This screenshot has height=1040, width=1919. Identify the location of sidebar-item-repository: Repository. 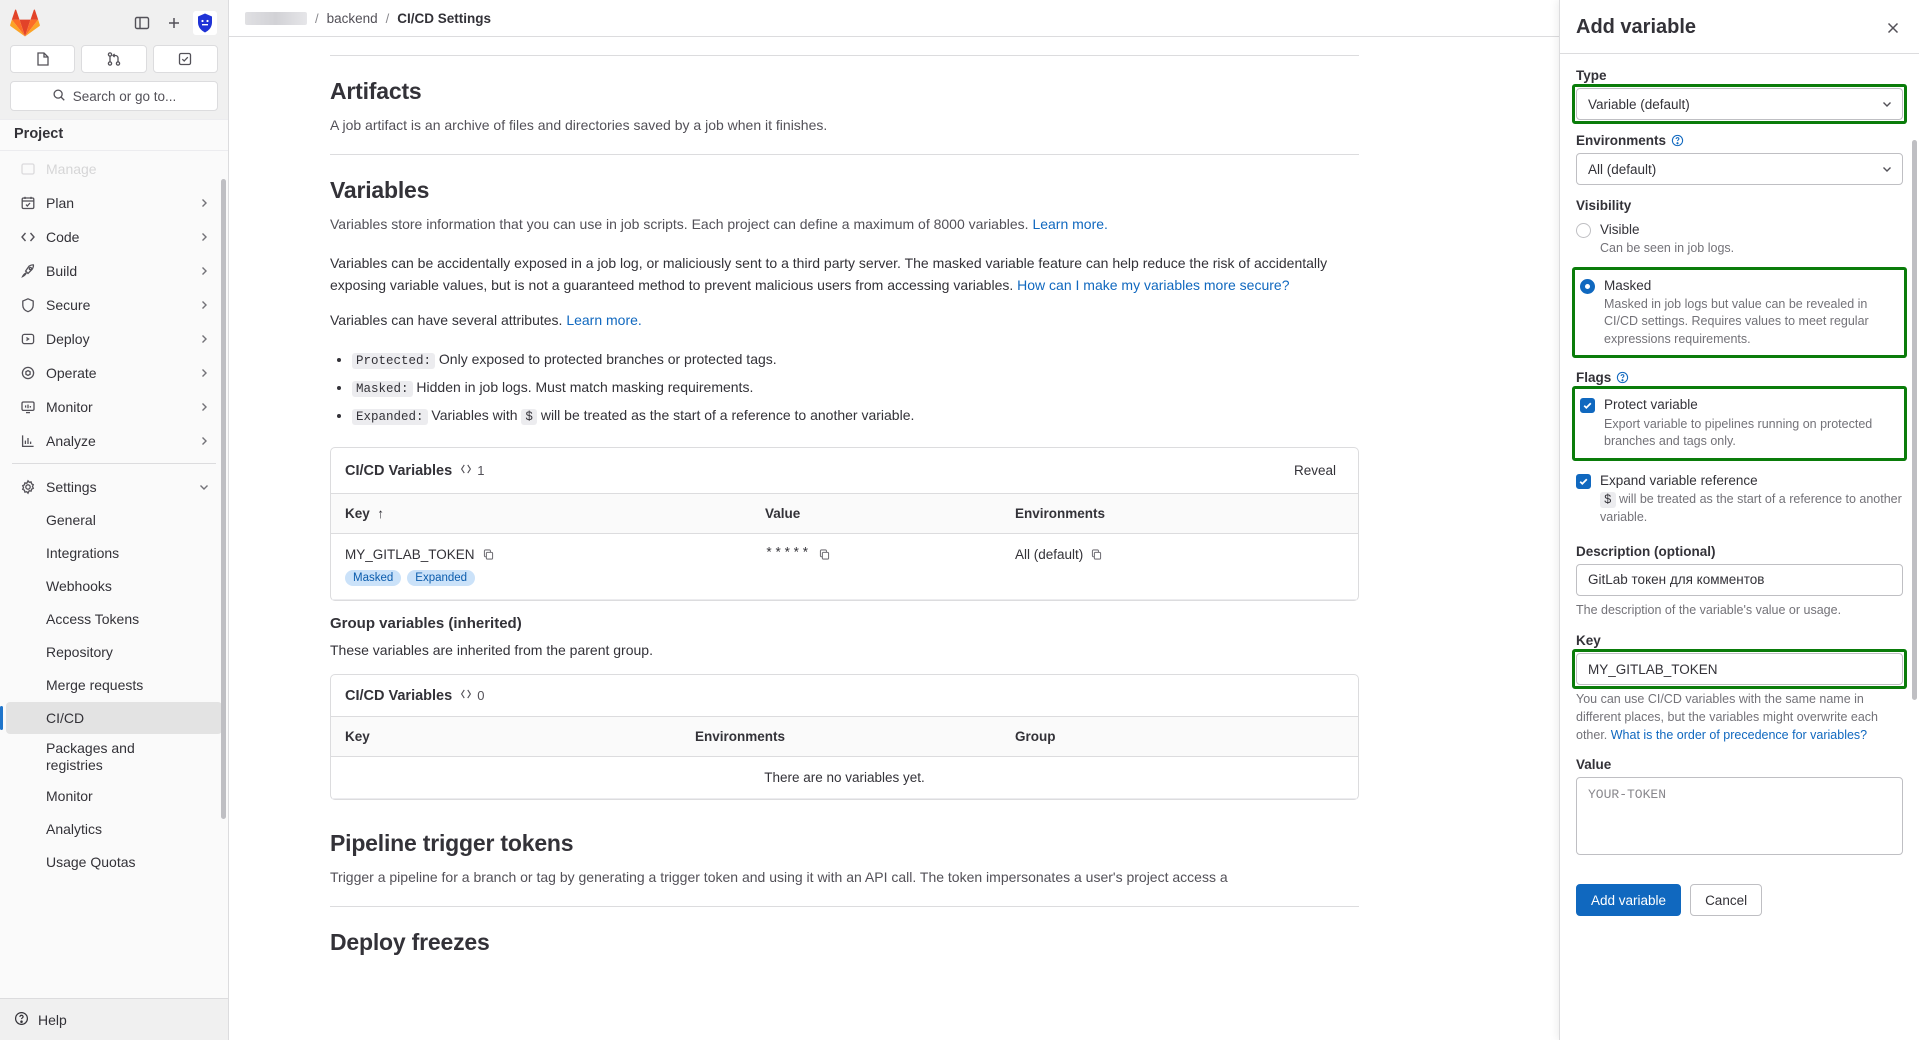
(114, 652).